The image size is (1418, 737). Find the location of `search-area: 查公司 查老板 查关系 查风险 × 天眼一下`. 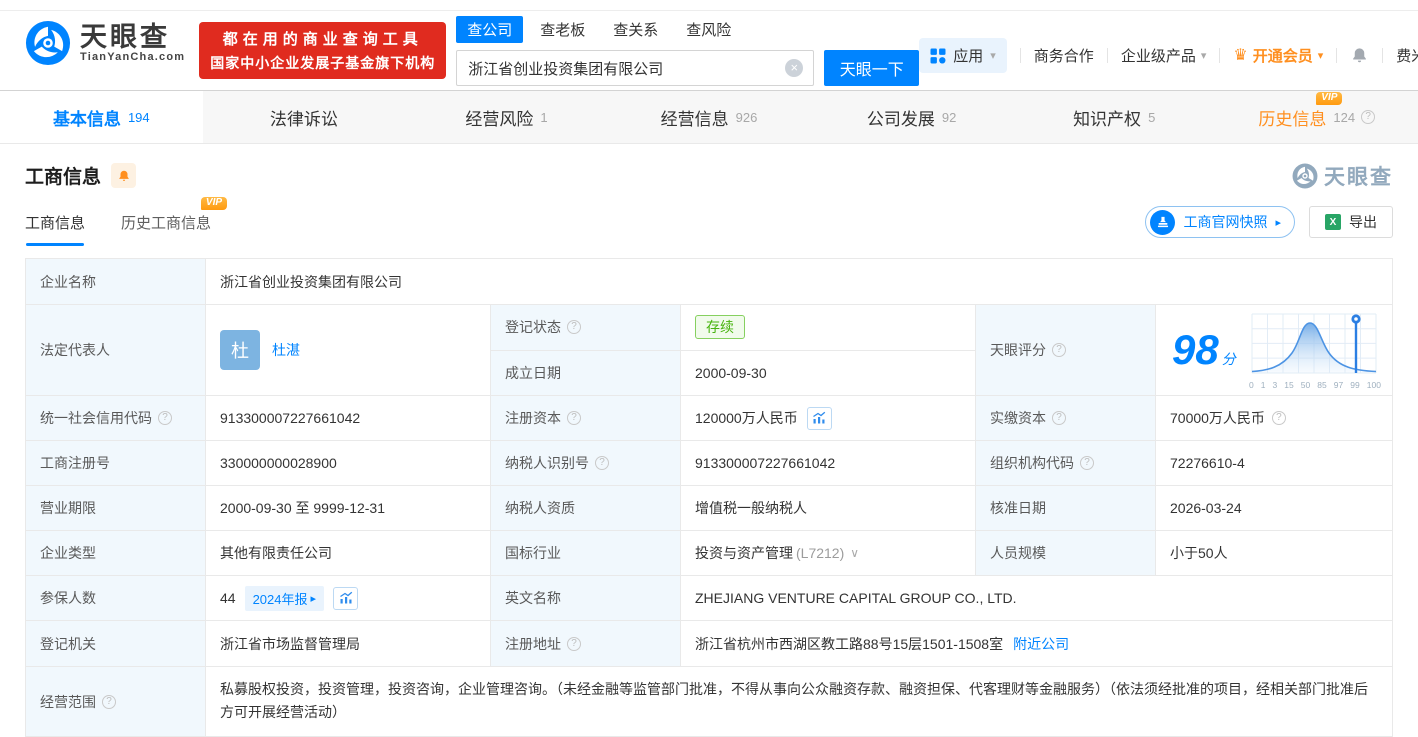

search-area: 查公司 查老板 查关系 查风险 × 天眼一下 is located at coordinates (688, 51).